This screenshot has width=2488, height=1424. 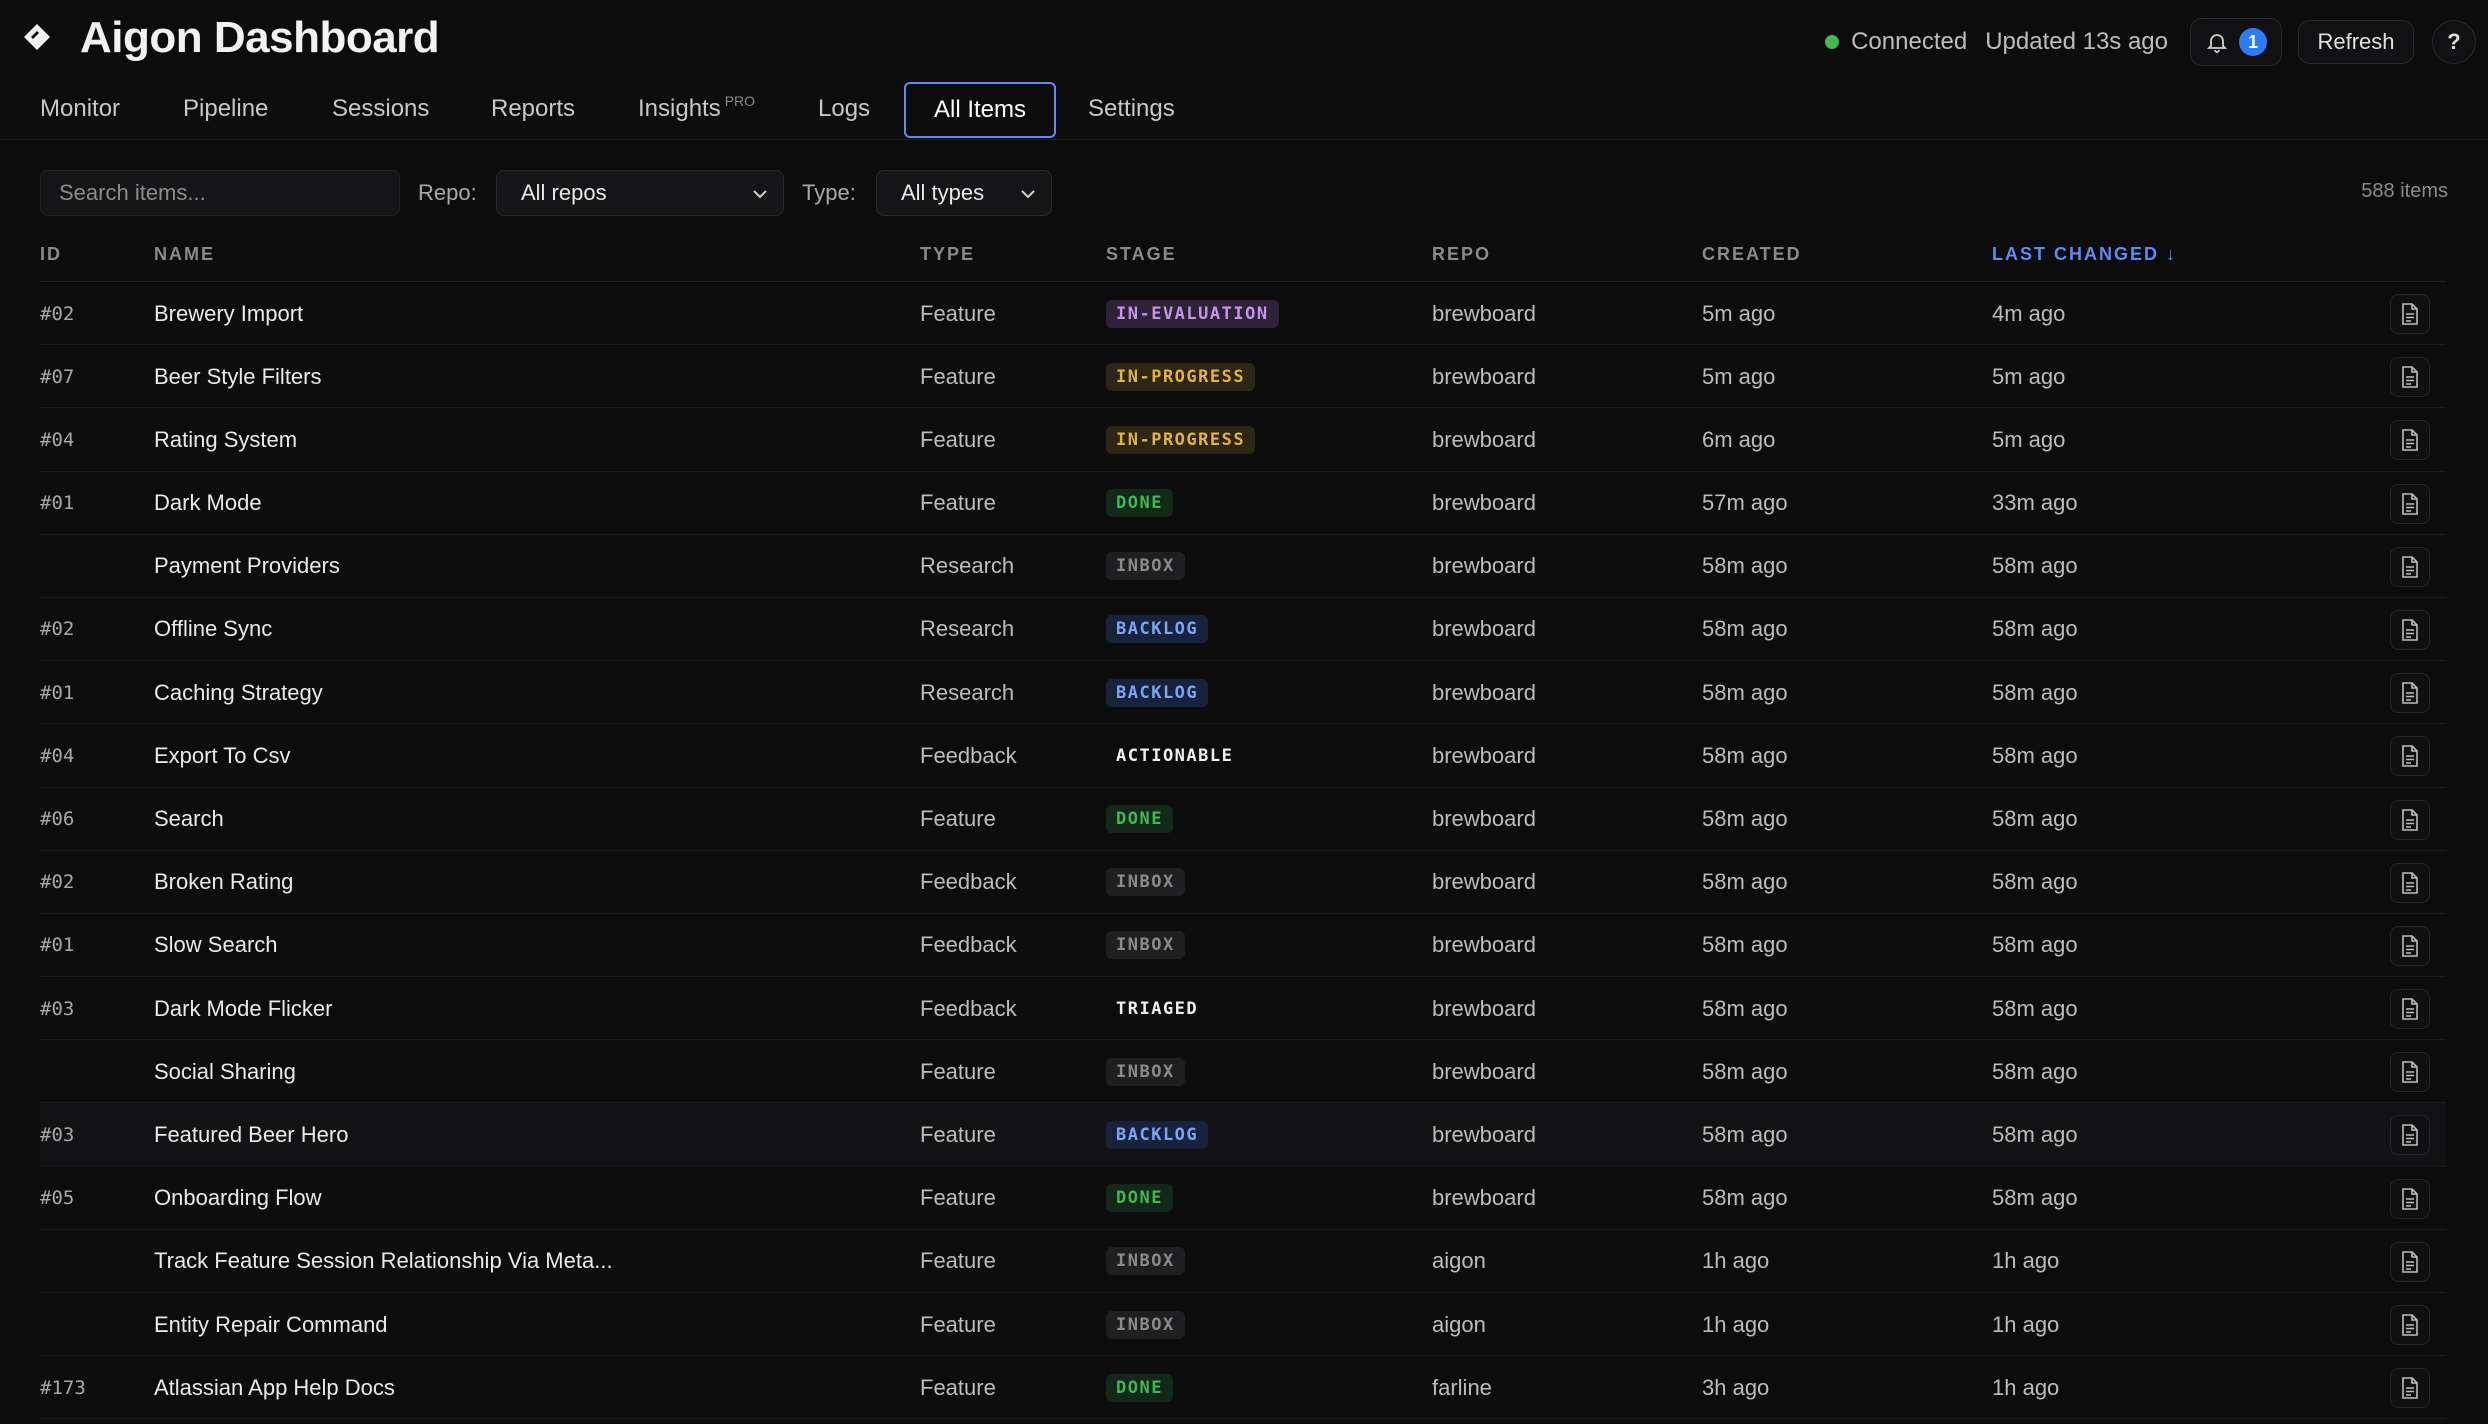 I want to click on tab-pipeline: Pipeline, so click(x=225, y=109).